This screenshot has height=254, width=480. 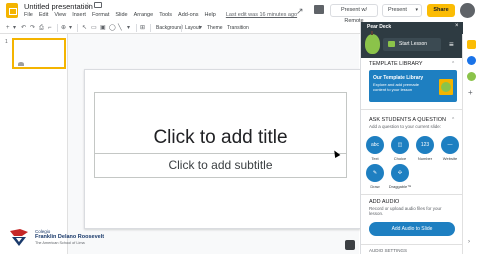 I want to click on slide-number: 1, so click(x=6, y=42).